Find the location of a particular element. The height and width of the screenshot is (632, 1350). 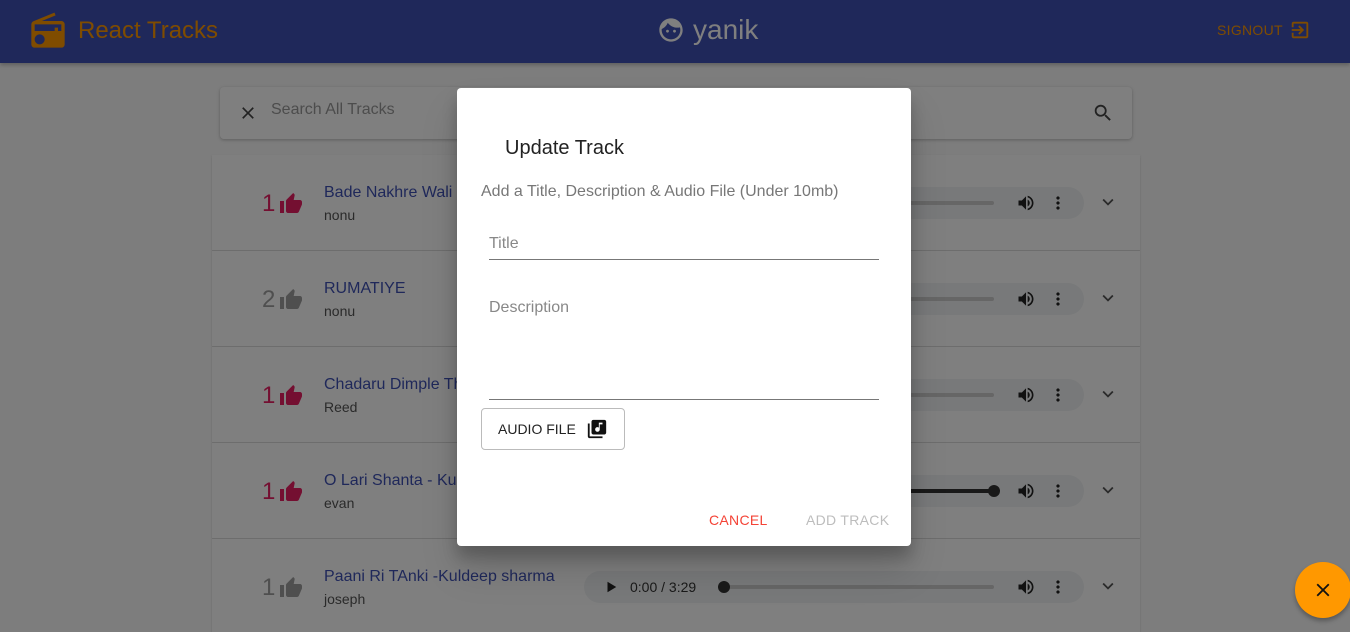

description-label: Description is located at coordinates (529, 307).